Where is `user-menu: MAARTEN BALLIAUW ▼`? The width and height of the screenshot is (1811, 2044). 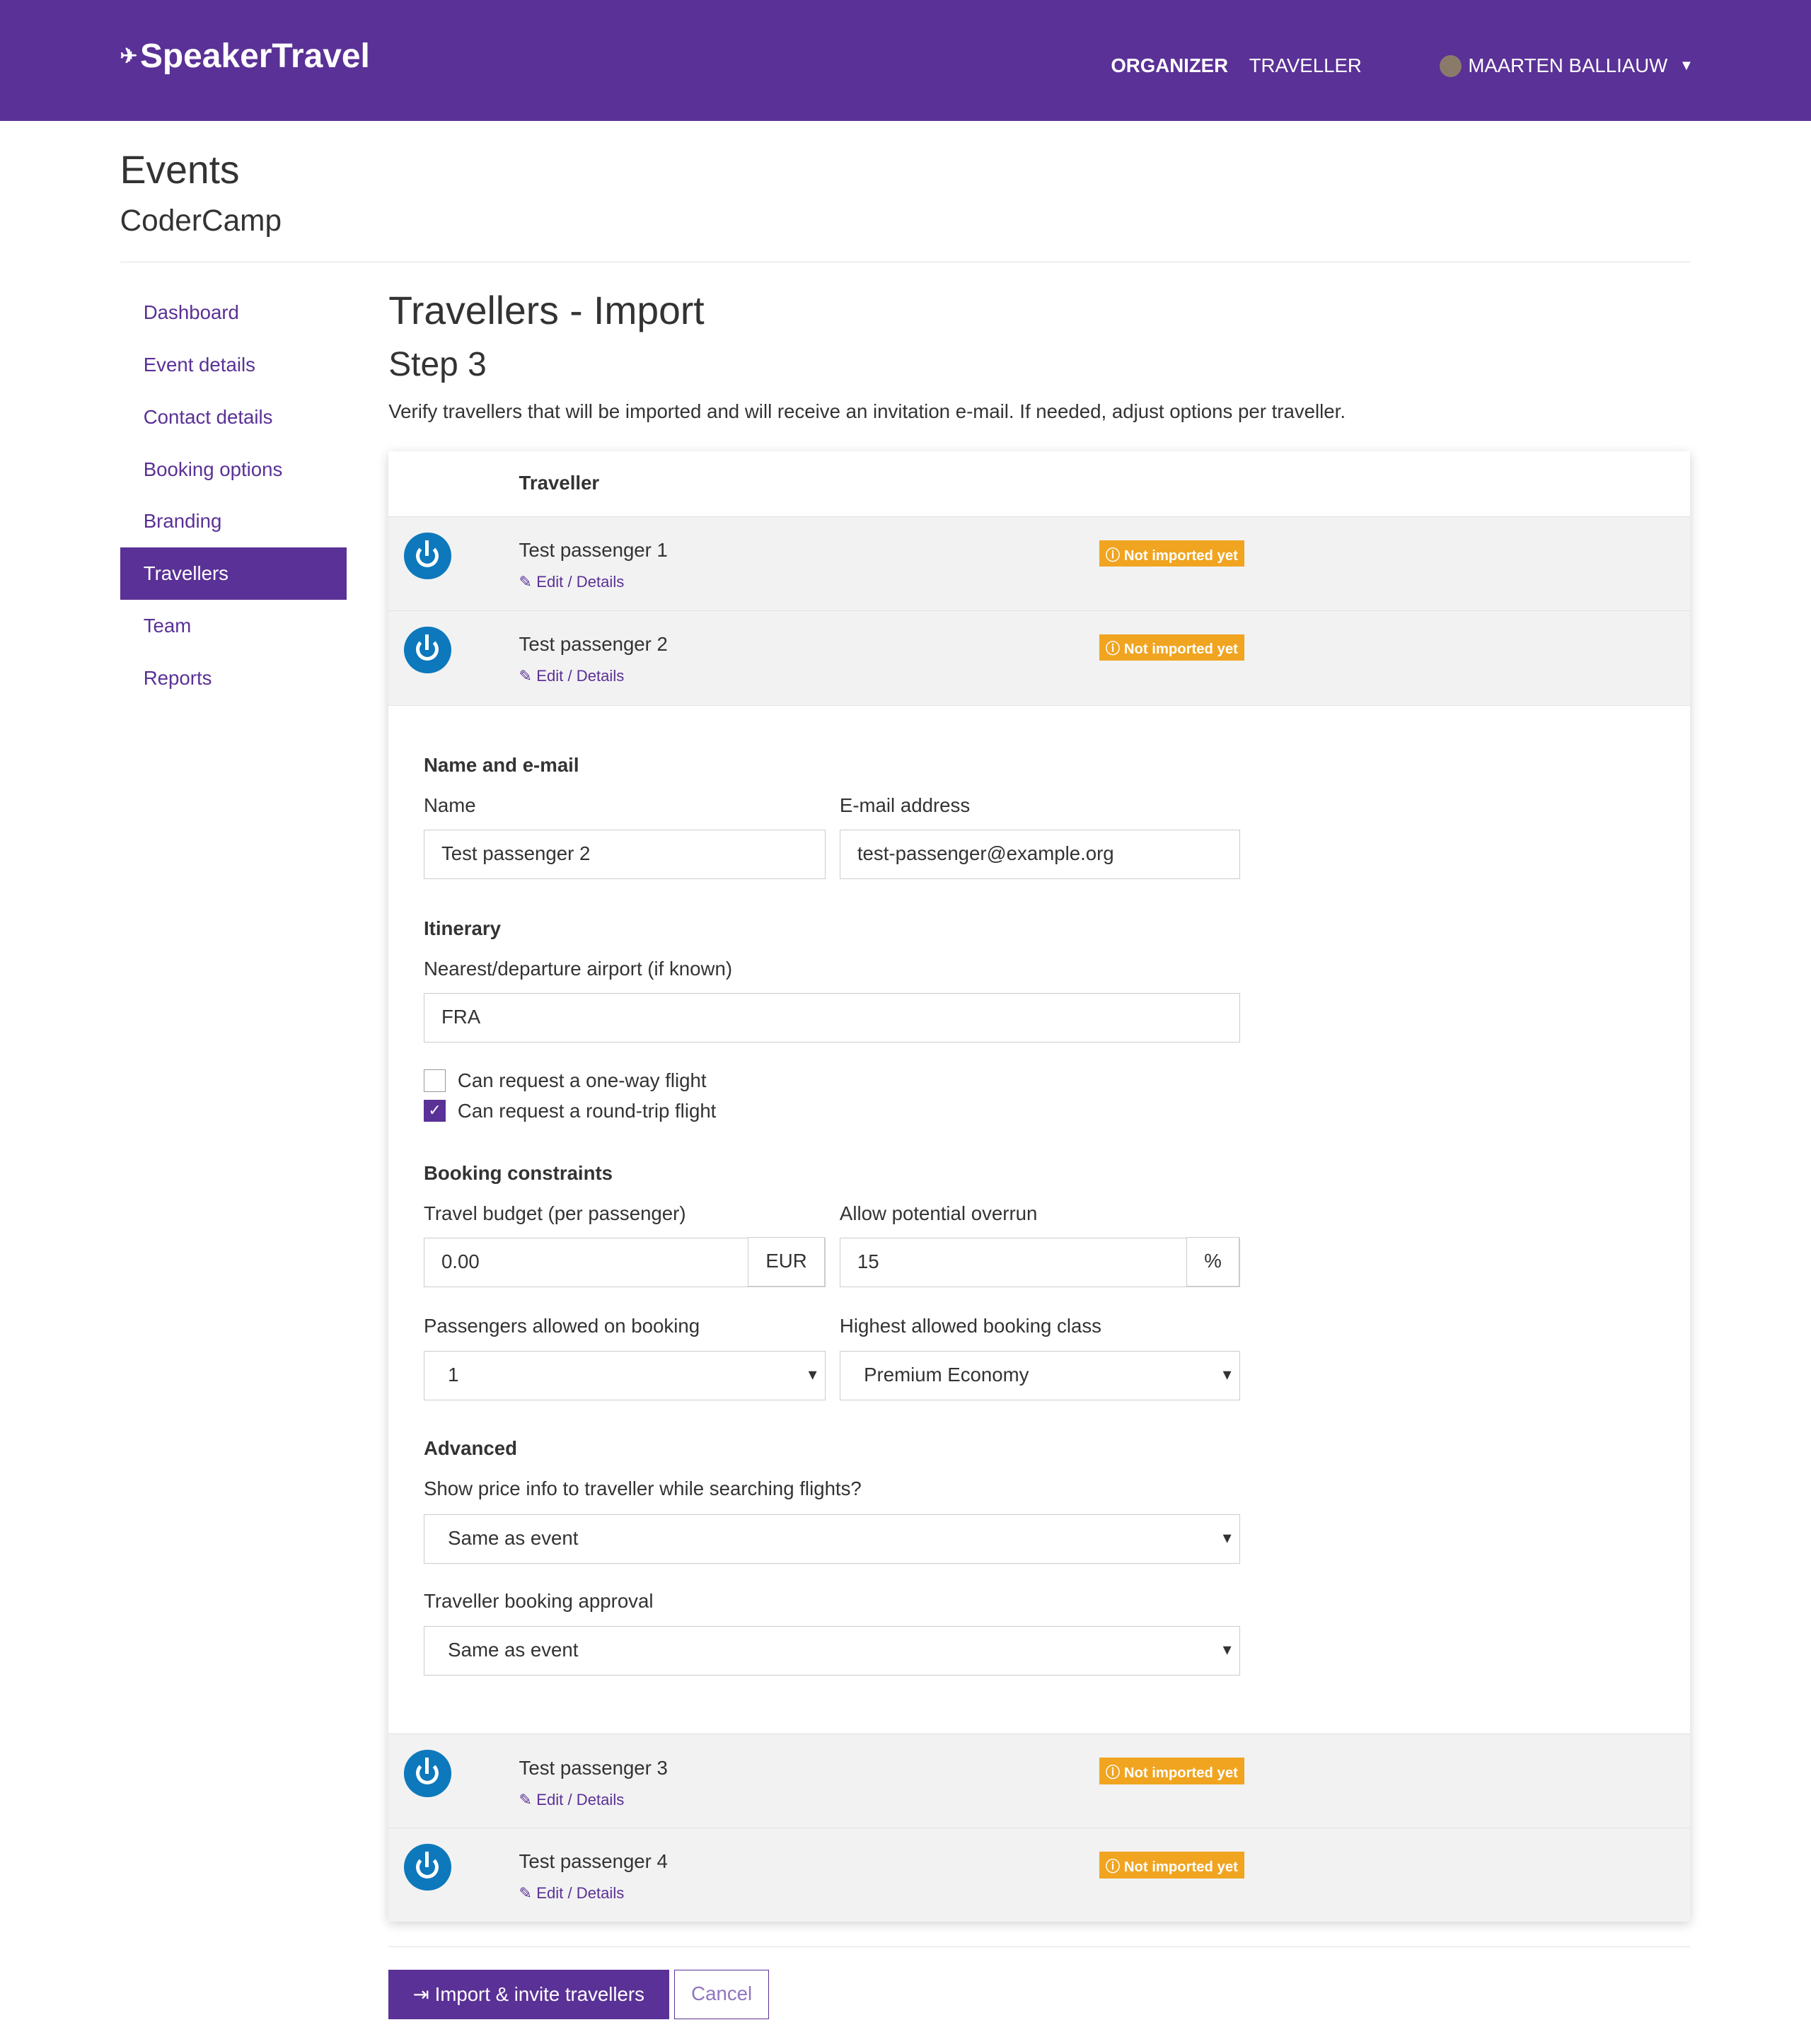 user-menu: MAARTEN BALLIAUW ▼ is located at coordinates (1566, 66).